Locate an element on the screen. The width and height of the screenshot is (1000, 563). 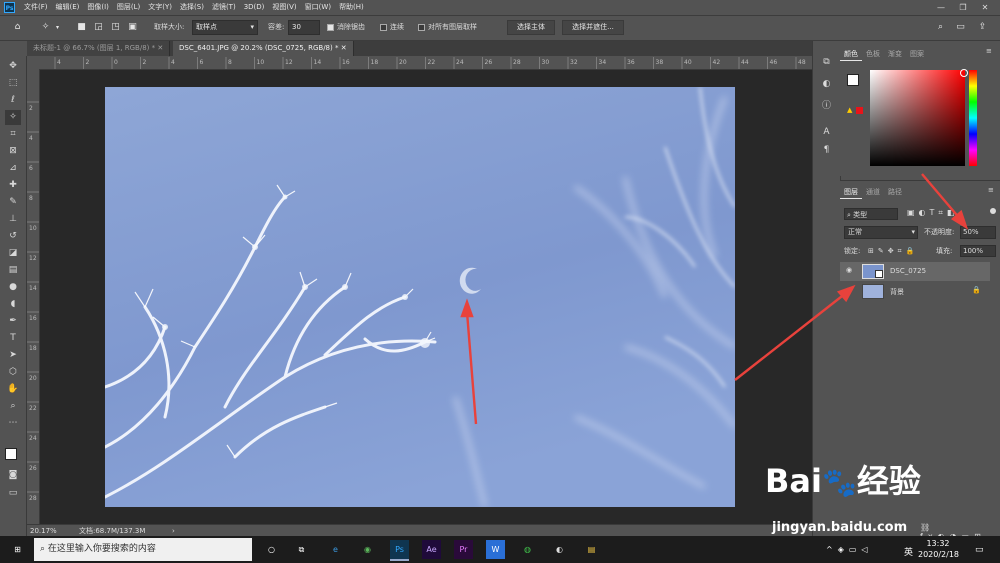
cortana-icon: ○ is located at coordinates (271, 549).